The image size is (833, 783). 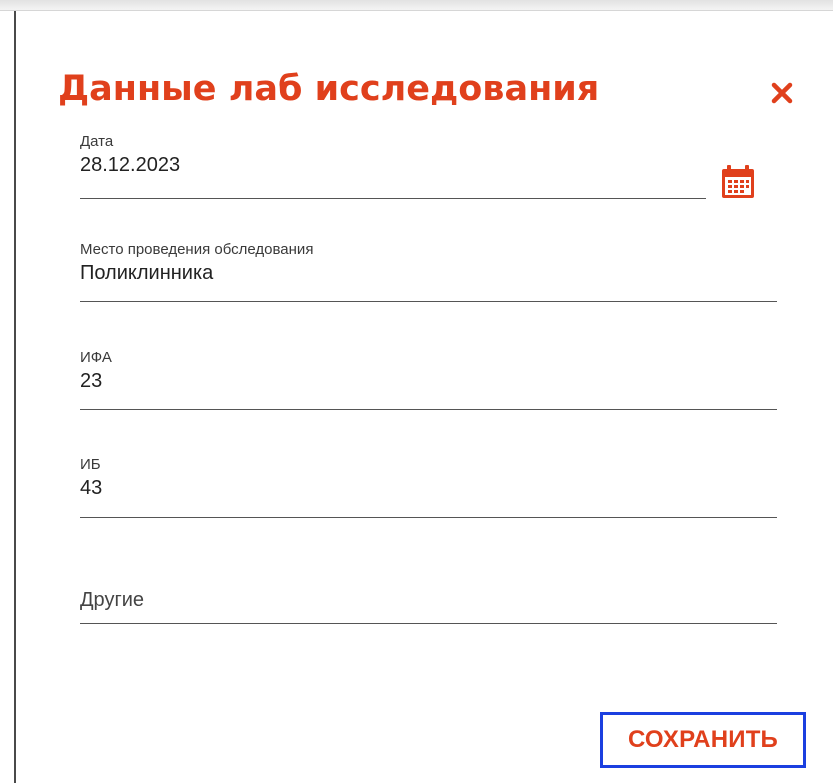 I want to click on place-input, so click(x=428, y=273).